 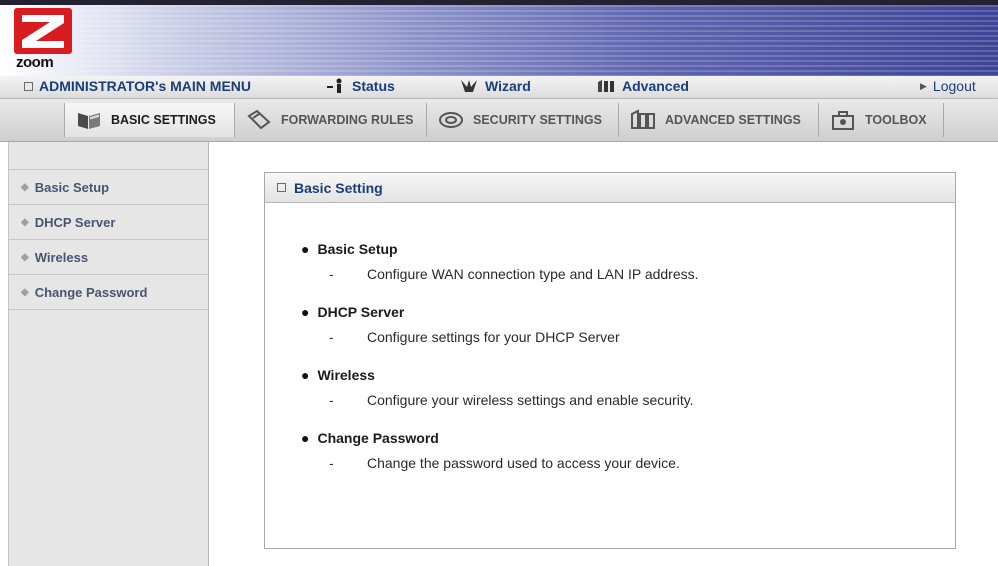 What do you see at coordinates (108, 156) in the screenshot?
I see `sidebar-header` at bounding box center [108, 156].